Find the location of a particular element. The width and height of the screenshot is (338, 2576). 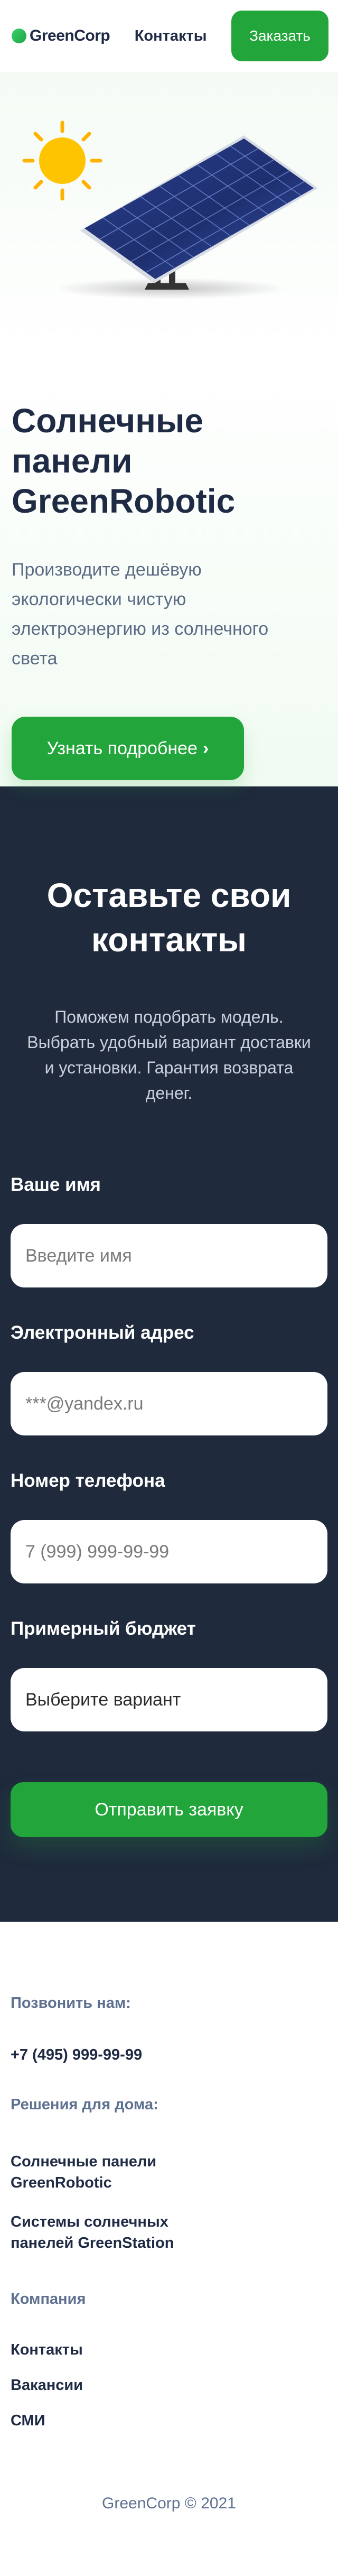

logo: GreenCorp is located at coordinates (61, 36).